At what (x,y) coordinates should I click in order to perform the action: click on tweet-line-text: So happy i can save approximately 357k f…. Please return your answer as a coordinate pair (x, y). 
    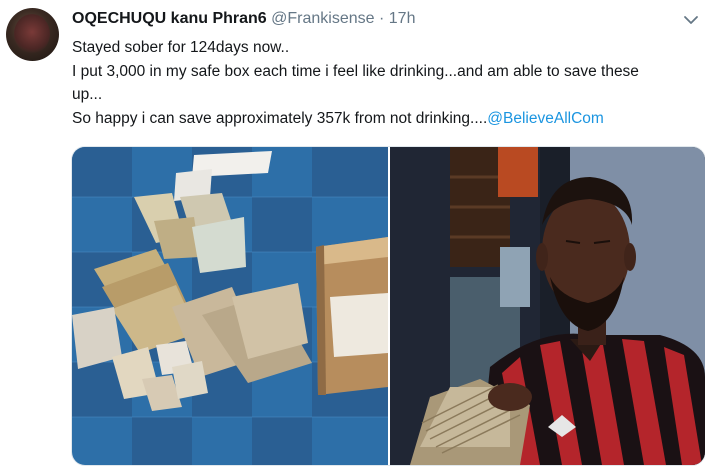
    Looking at the image, I should click on (280, 118).